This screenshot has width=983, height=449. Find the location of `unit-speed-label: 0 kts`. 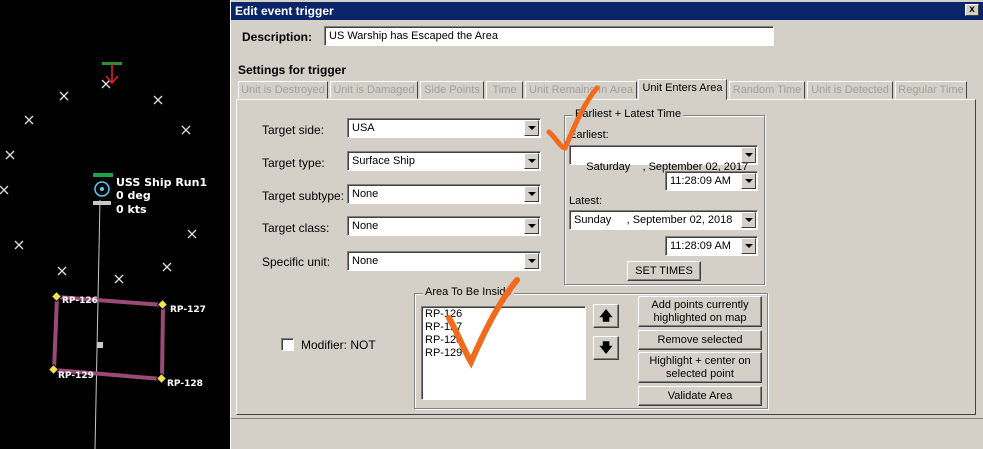

unit-speed-label: 0 kts is located at coordinates (131, 209).